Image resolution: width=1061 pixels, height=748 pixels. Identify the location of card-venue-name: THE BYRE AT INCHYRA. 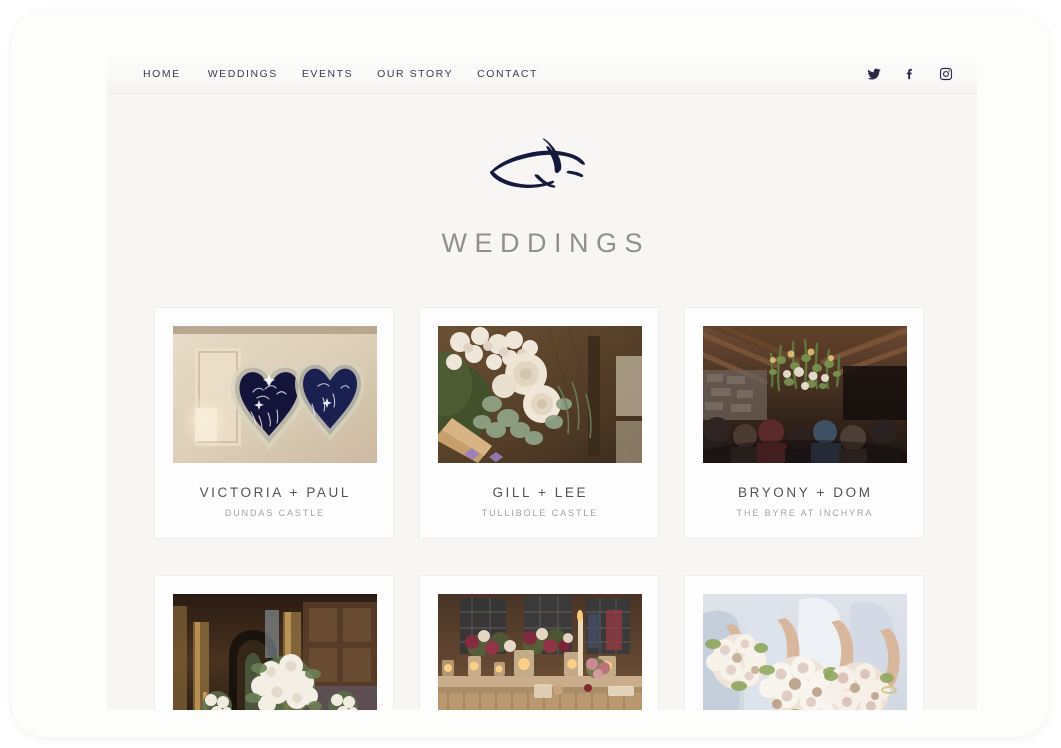
(805, 513).